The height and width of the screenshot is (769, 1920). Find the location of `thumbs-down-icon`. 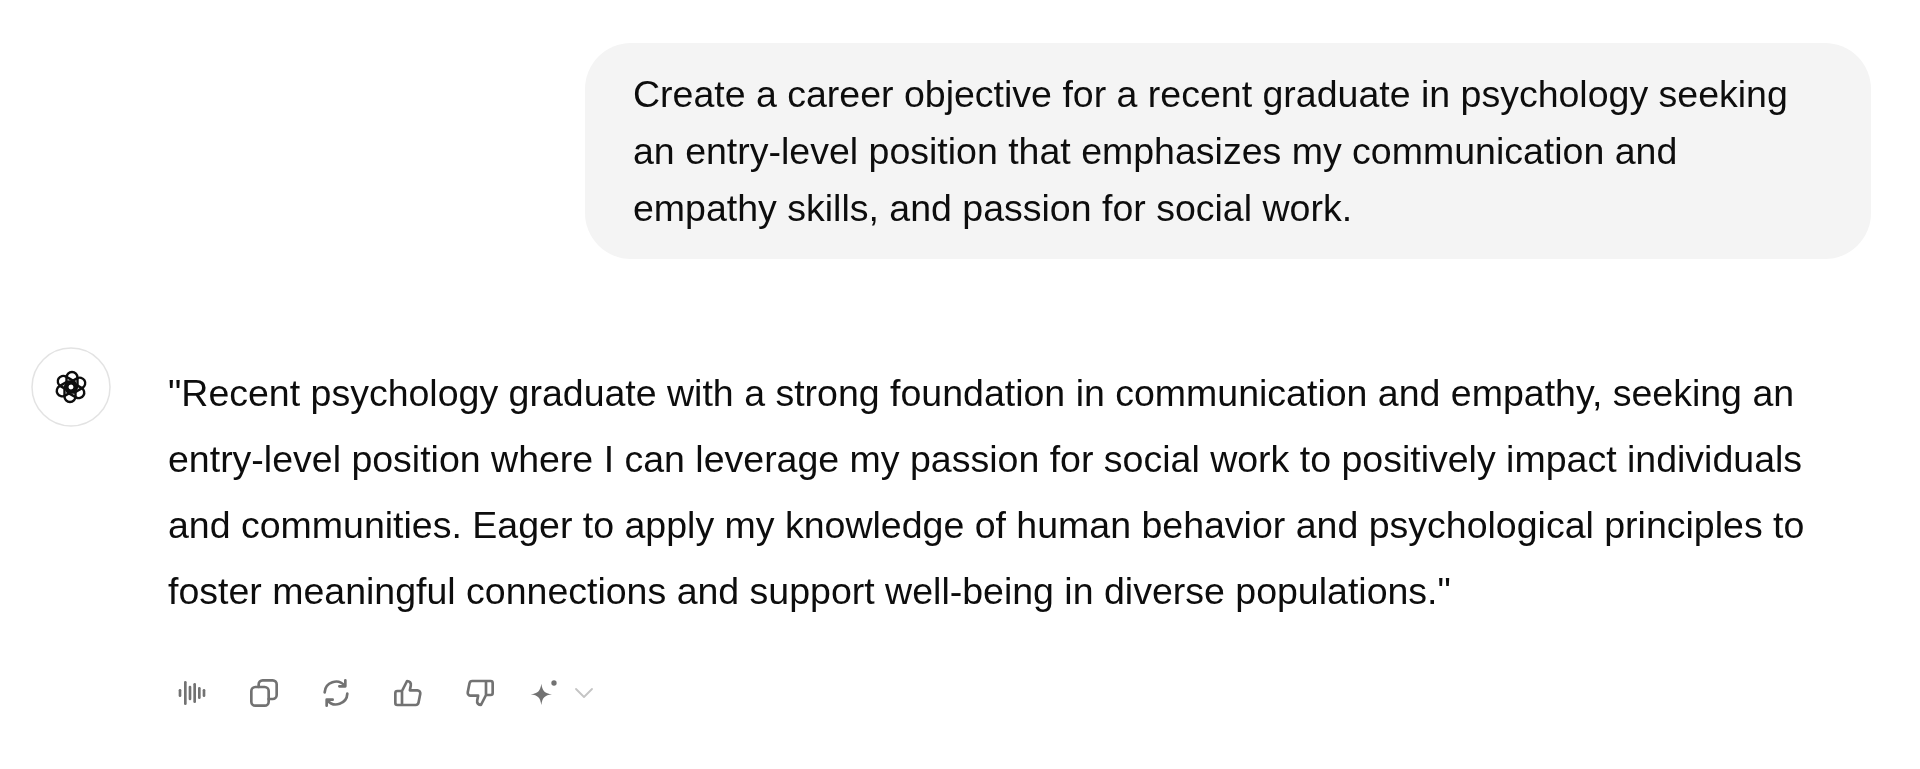

thumbs-down-icon is located at coordinates (480, 693).